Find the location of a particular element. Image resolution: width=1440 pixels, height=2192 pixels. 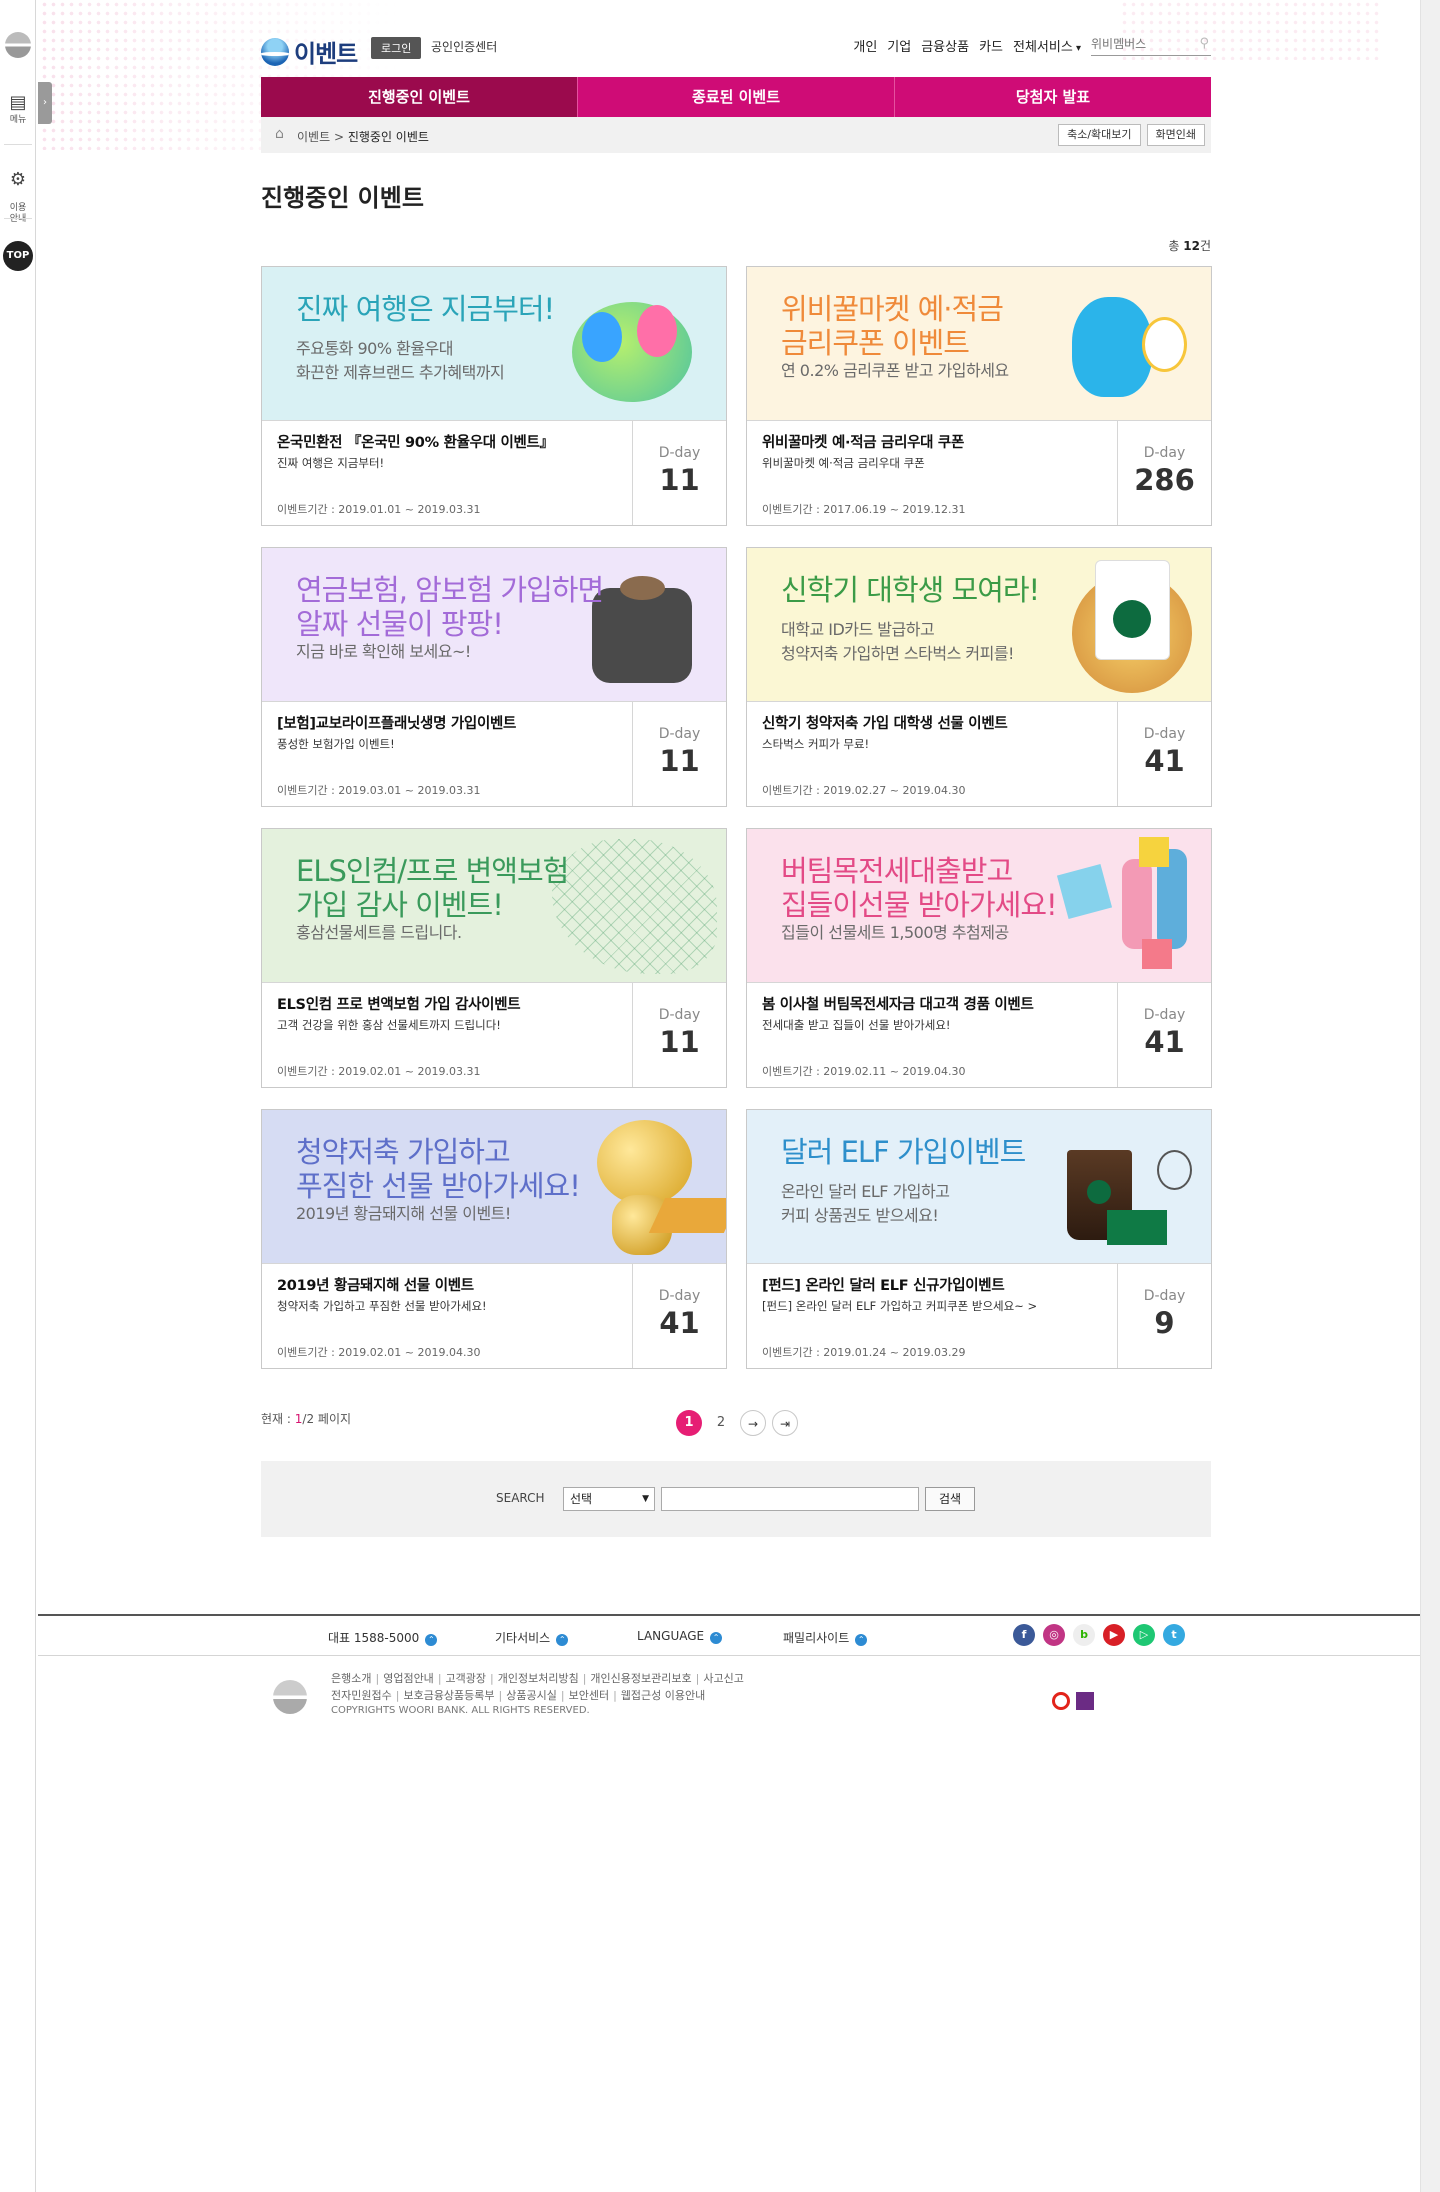

footer-link: 웹접근성 이용안내 is located at coordinates (663, 1695).